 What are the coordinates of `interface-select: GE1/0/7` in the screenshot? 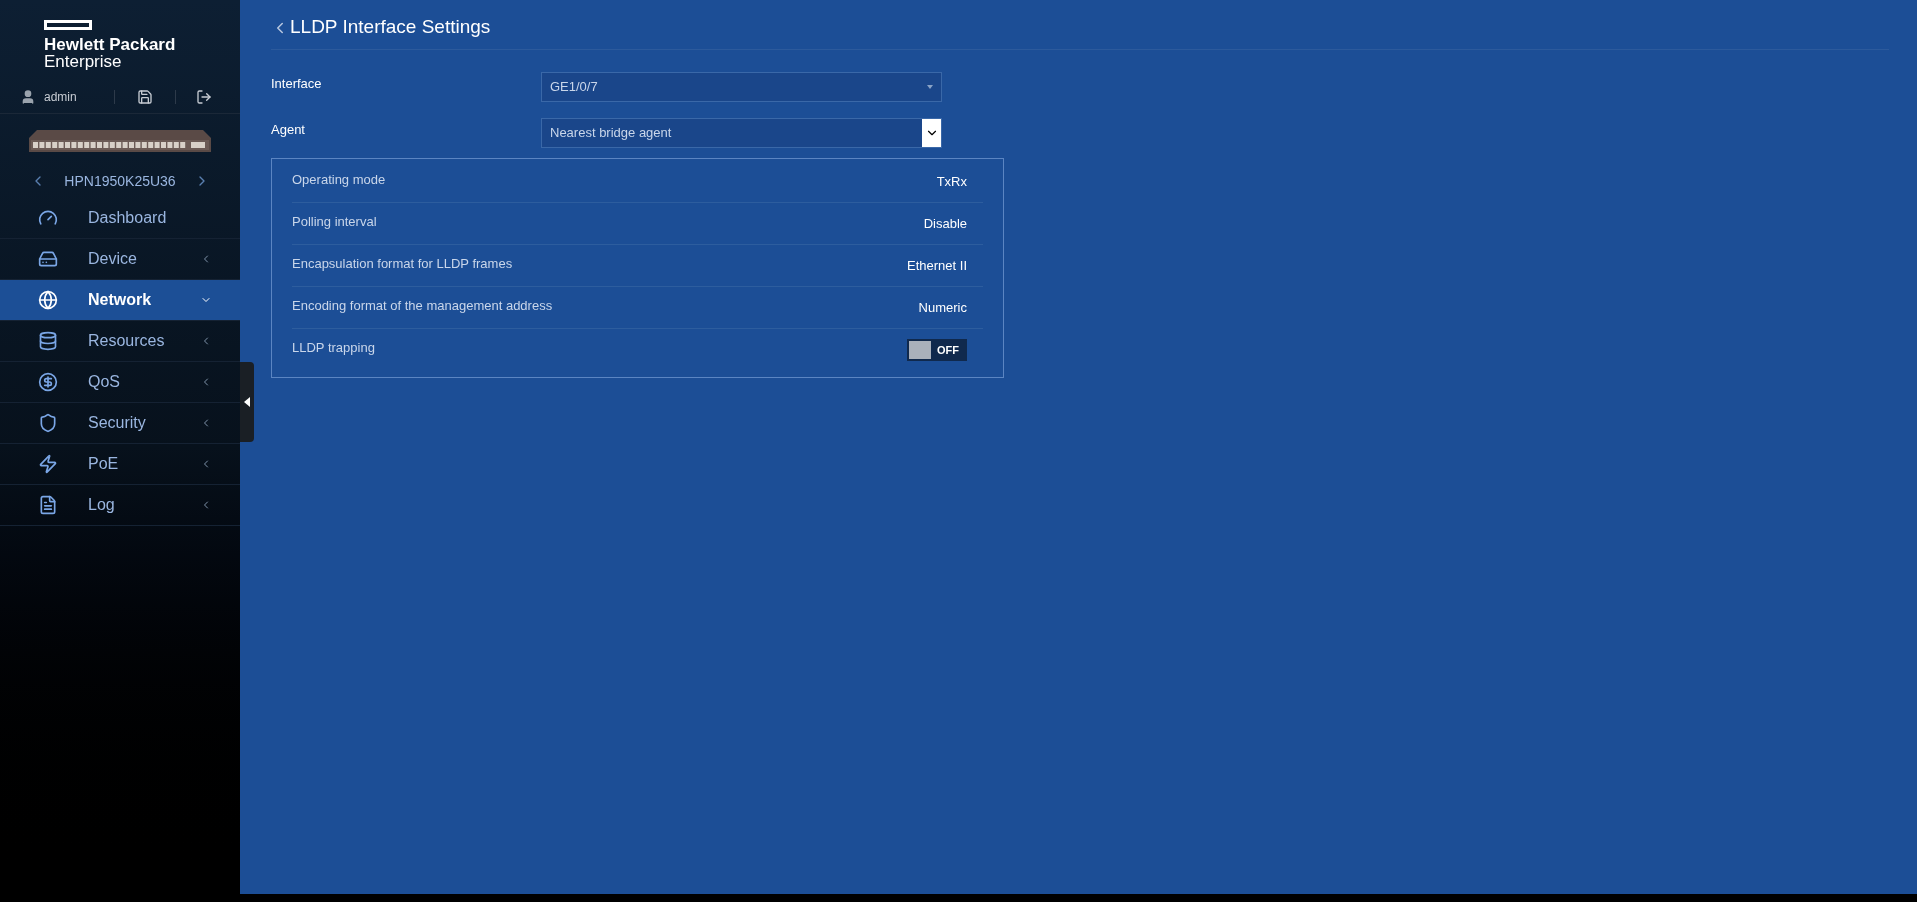 It's located at (741, 87).